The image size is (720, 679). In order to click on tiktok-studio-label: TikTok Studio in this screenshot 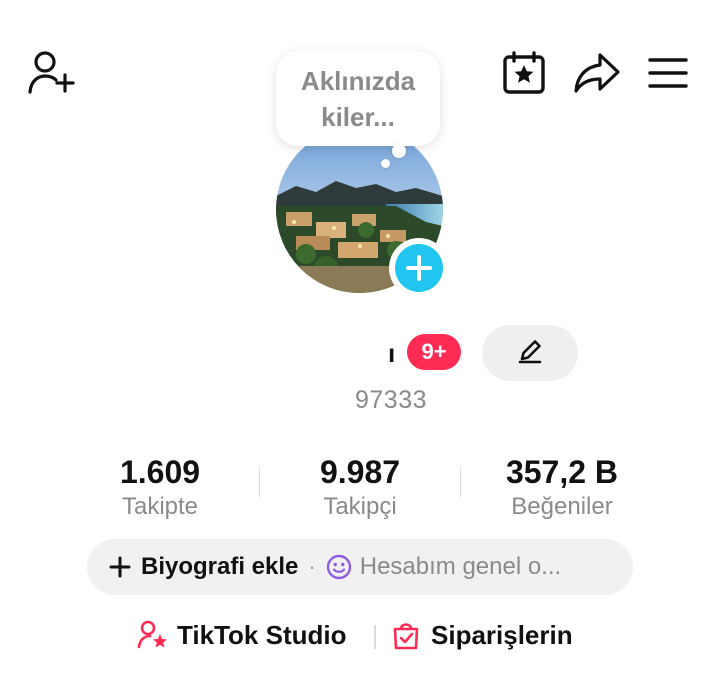, I will do `click(262, 634)`.